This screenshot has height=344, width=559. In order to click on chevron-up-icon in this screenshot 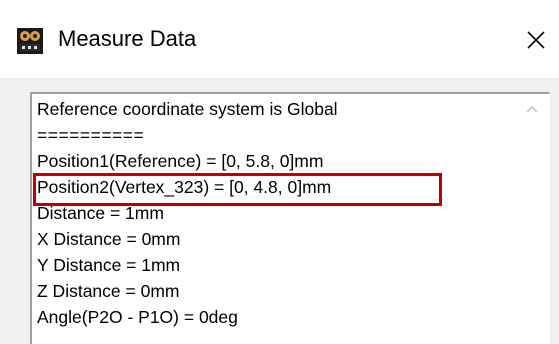, I will do `click(532, 109)`.